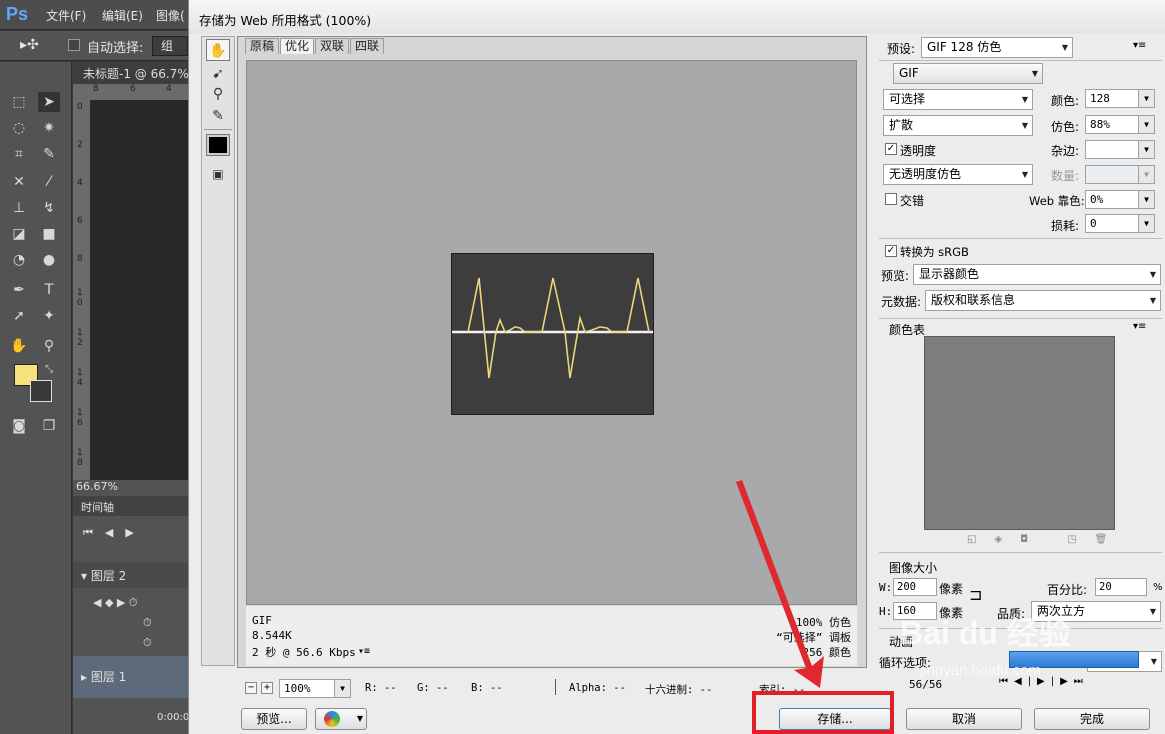 The width and height of the screenshot is (1165, 734). Describe the element at coordinates (131, 575) in the screenshot. I see `layer-row: ▾ 图层 2` at that location.